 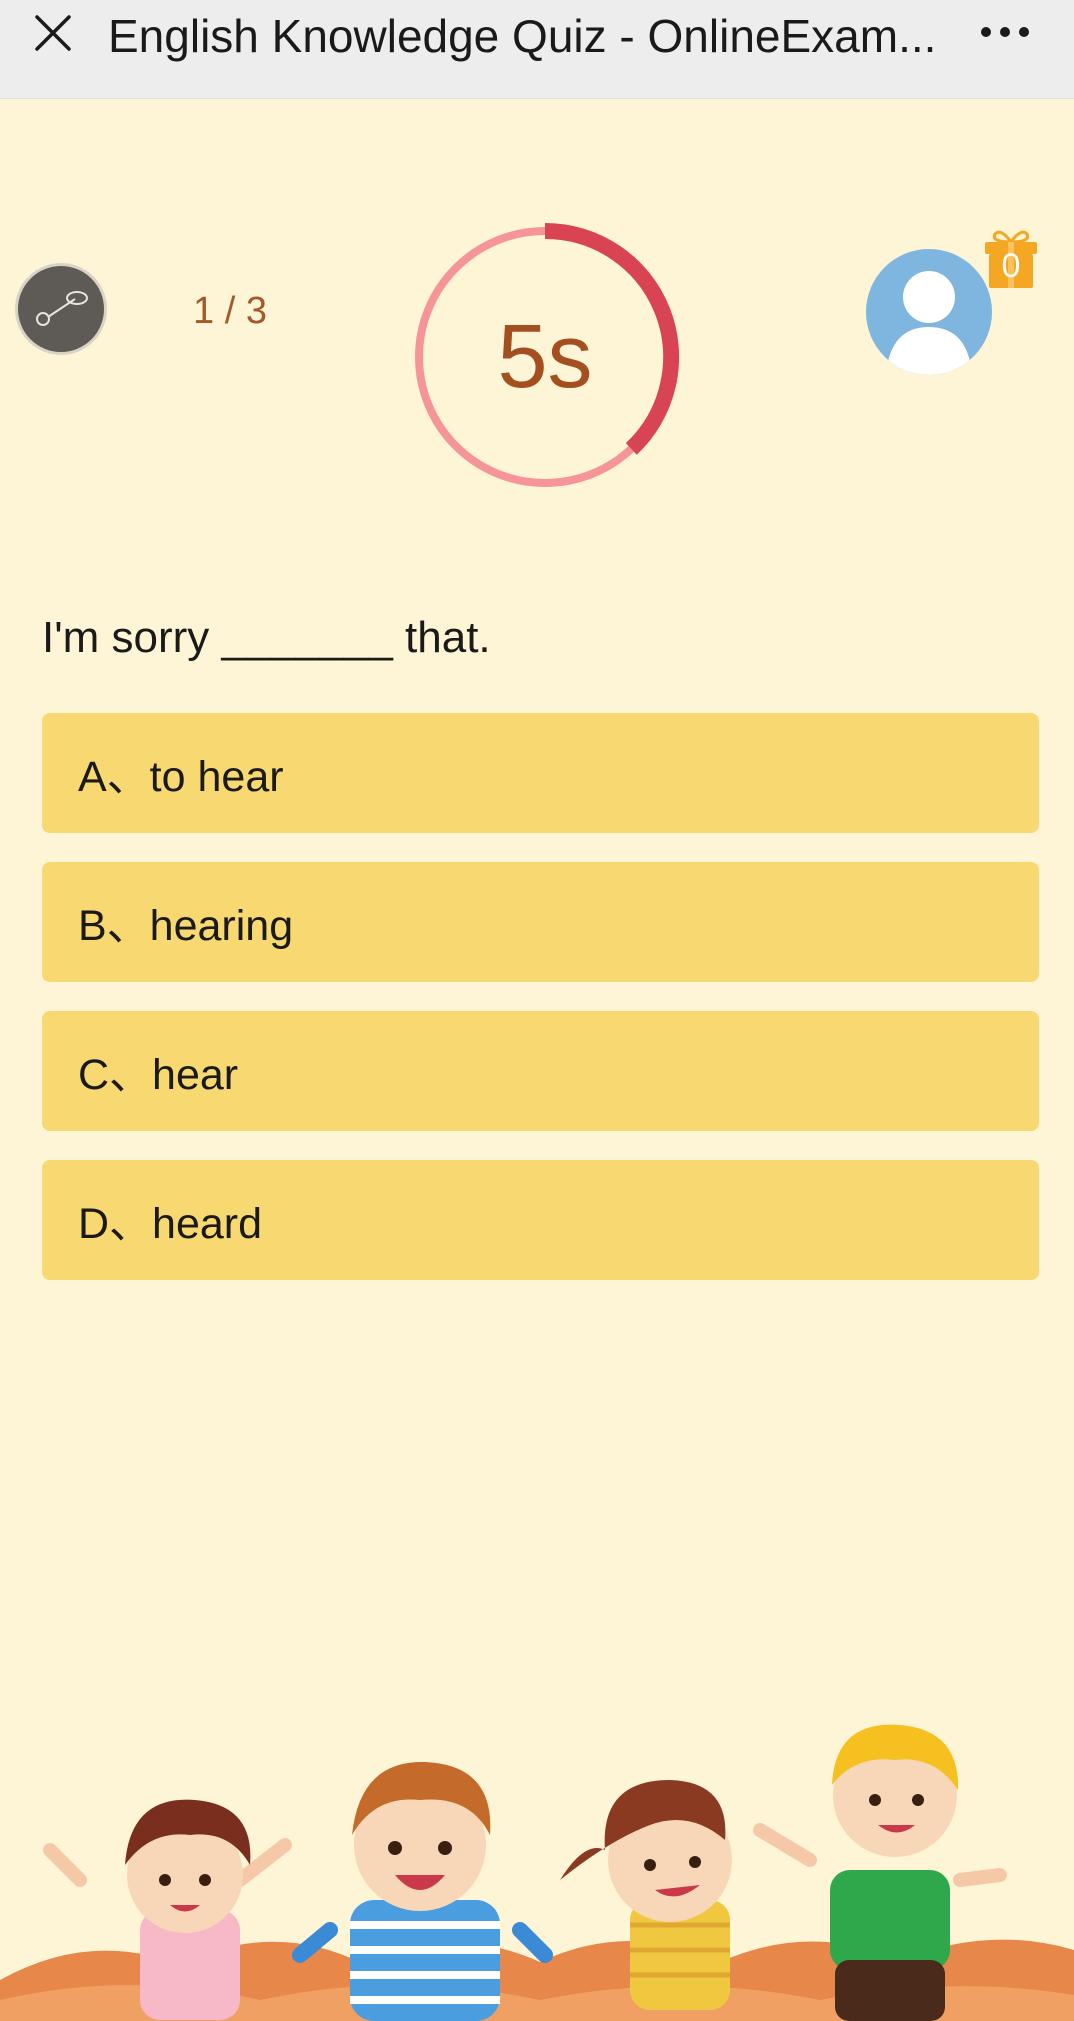 What do you see at coordinates (537, 1872) in the screenshot?
I see `kids-illustration` at bounding box center [537, 1872].